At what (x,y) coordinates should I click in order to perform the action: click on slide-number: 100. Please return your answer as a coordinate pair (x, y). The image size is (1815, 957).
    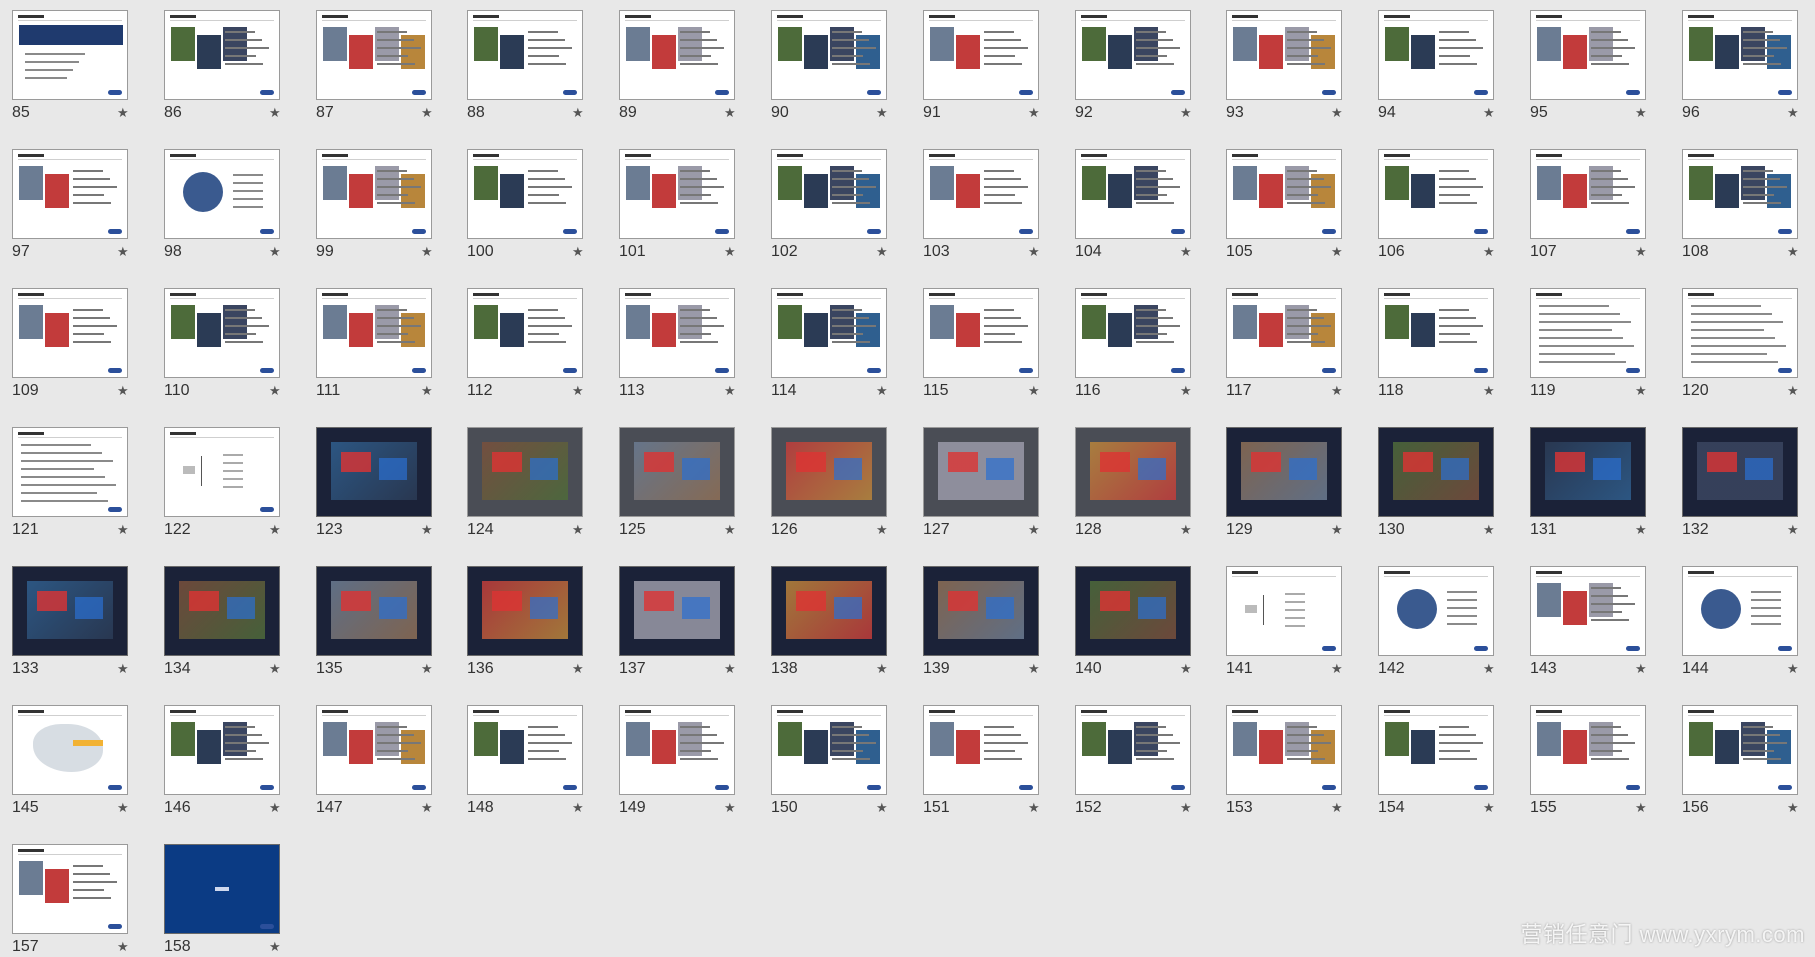
    Looking at the image, I should click on (480, 251).